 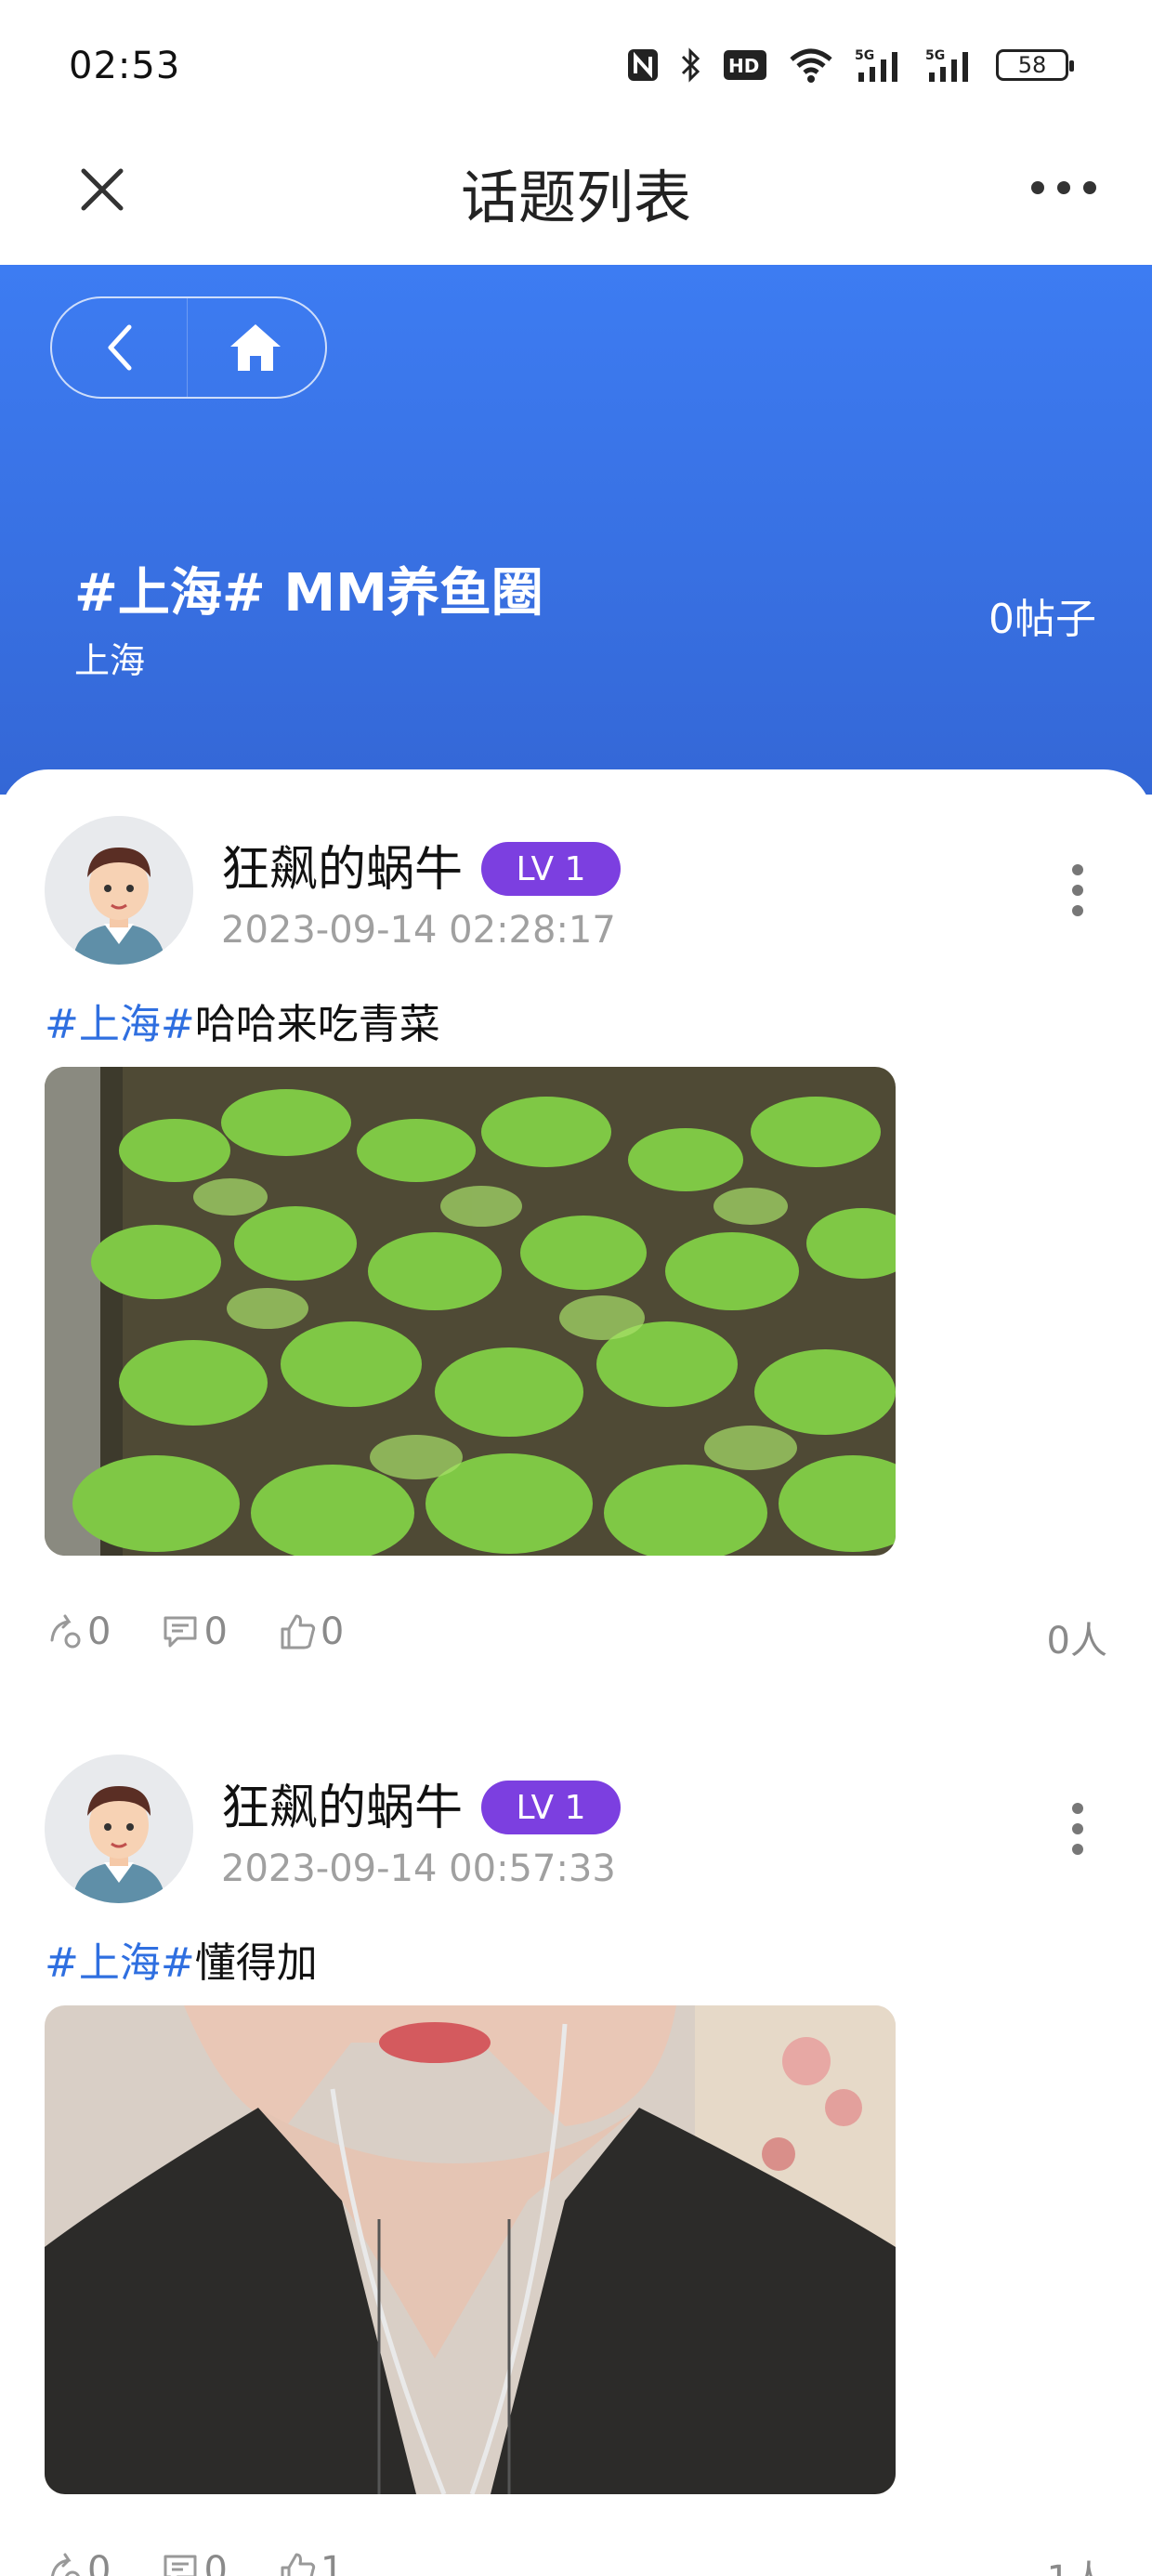 What do you see at coordinates (850, 65) in the screenshot?
I see `status-icons: HD 5G 5G 58` at bounding box center [850, 65].